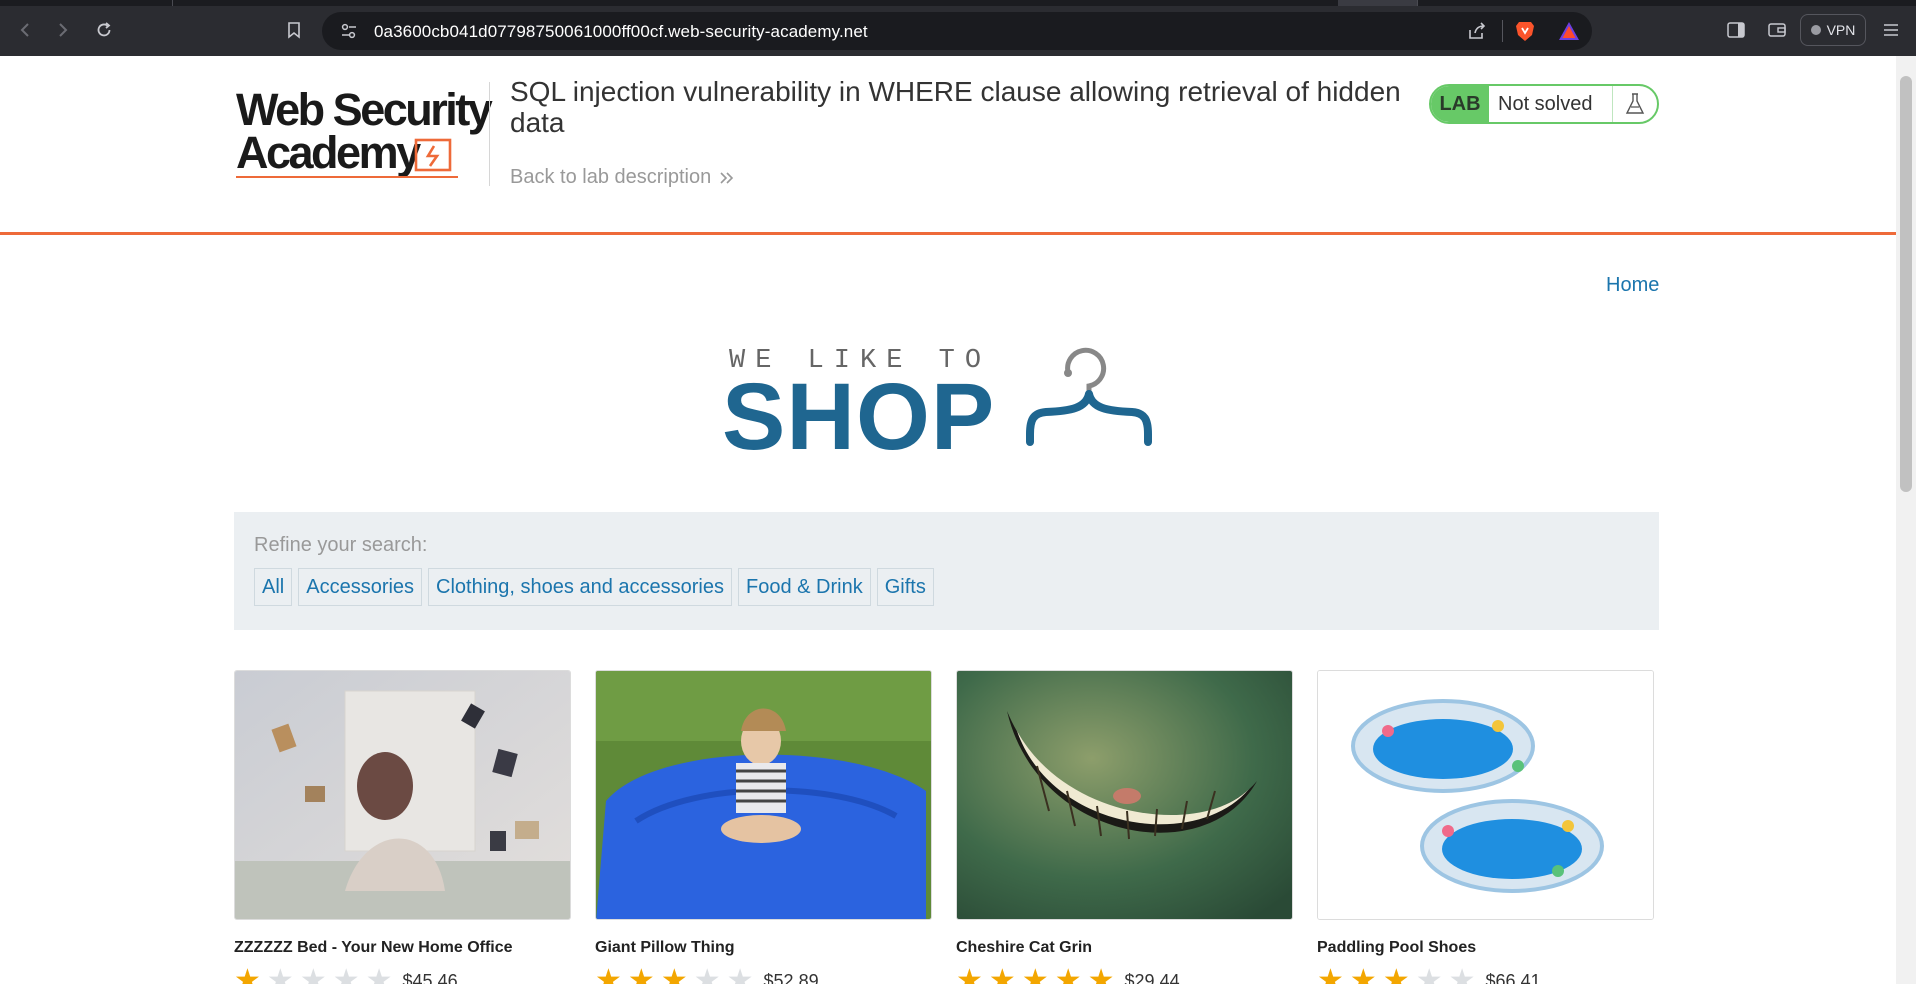 The image size is (1916, 984). What do you see at coordinates (948, 233) in the screenshot?
I see `header-separator` at bounding box center [948, 233].